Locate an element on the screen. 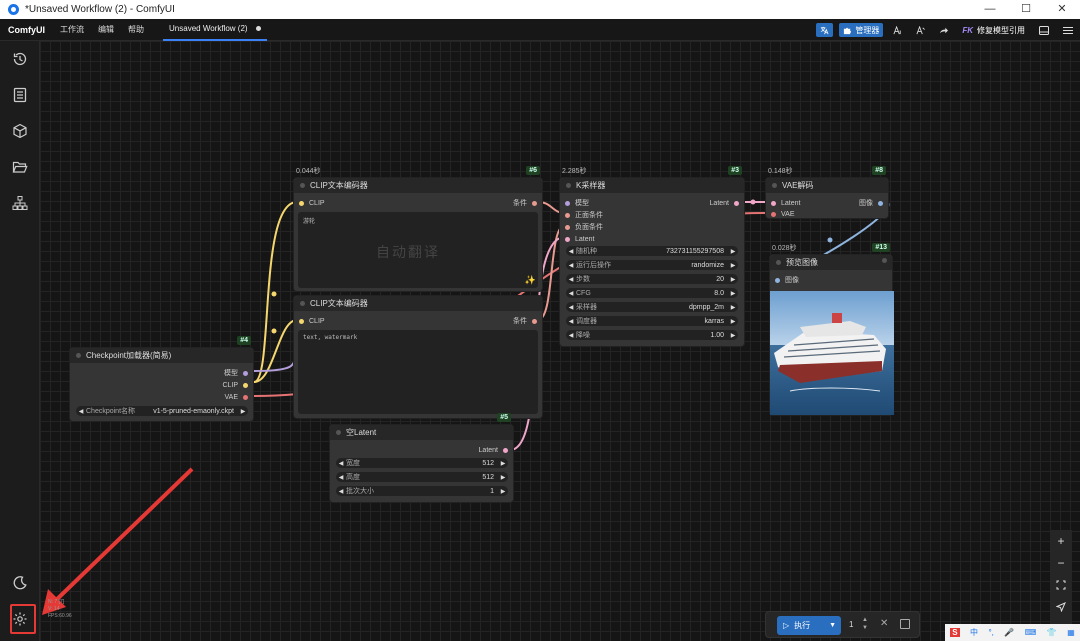 This screenshot has height=641, width=1080. minimize-button: — is located at coordinates (990, 9).